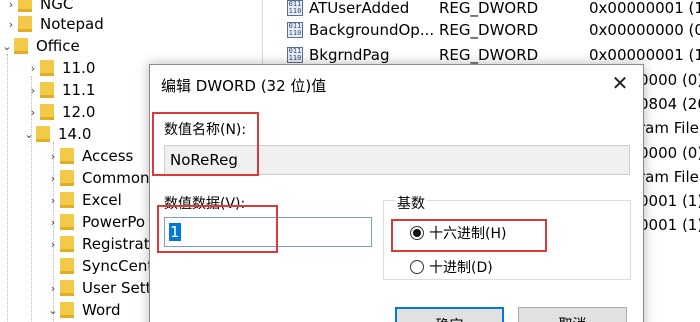 The height and width of the screenshot is (322, 700). Describe the element at coordinates (7, 188) in the screenshot. I see `tree-guide-line` at that location.